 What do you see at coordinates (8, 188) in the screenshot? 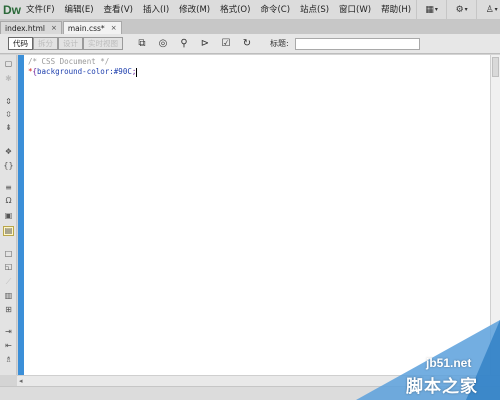
I see `line-numbers-icon: ≡` at bounding box center [8, 188].